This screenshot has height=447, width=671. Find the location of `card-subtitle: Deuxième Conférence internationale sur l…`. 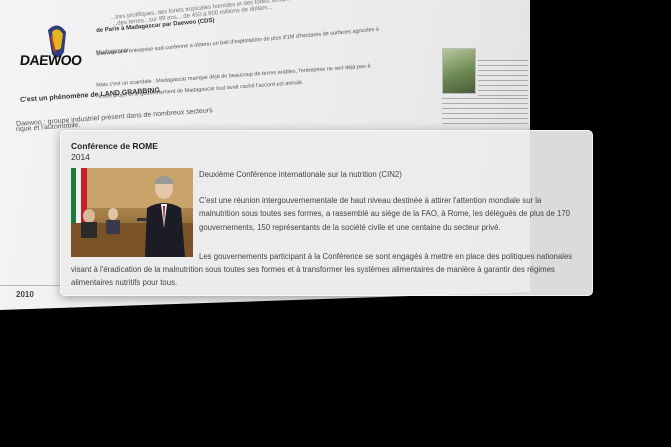

card-subtitle: Deuxième Conférence internationale sur l… is located at coordinates (300, 174).